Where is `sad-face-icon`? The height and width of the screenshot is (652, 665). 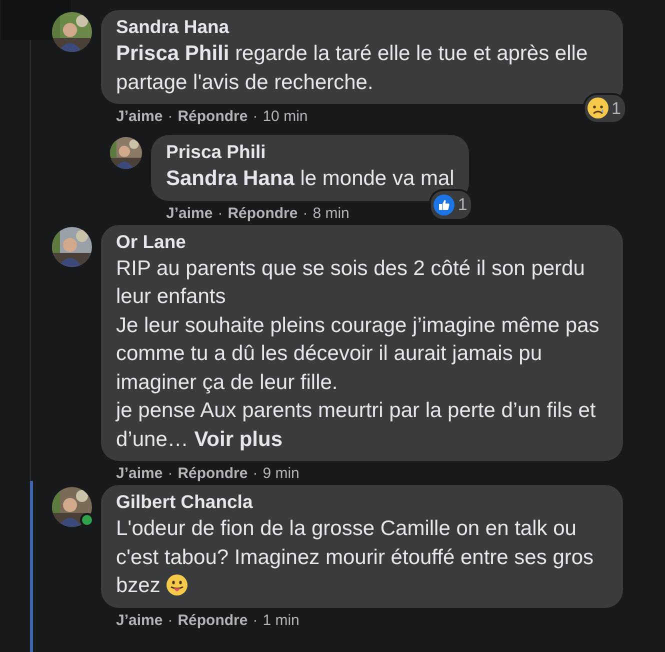 sad-face-icon is located at coordinates (597, 108).